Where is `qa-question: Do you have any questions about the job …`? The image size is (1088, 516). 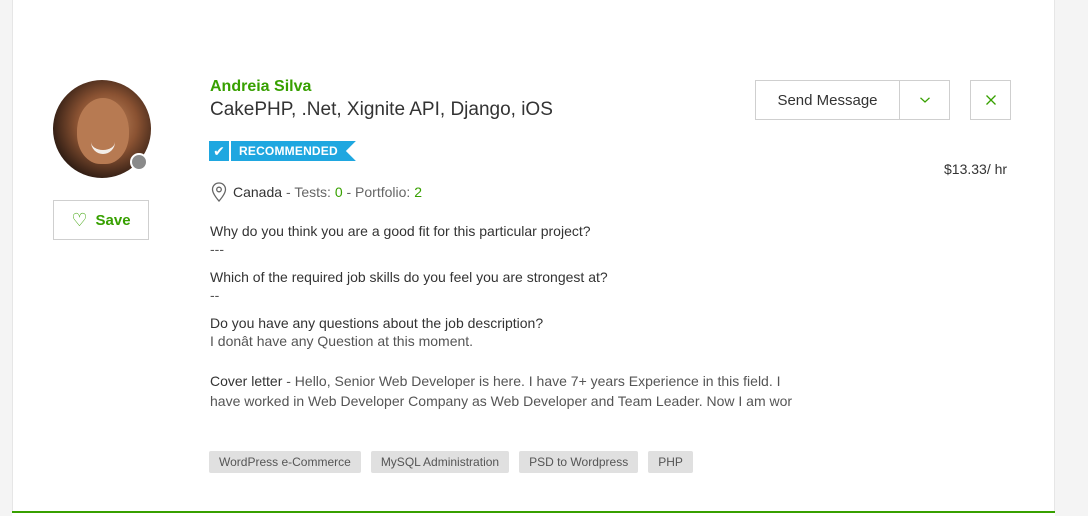 qa-question: Do you have any questions about the job … is located at coordinates (377, 323).